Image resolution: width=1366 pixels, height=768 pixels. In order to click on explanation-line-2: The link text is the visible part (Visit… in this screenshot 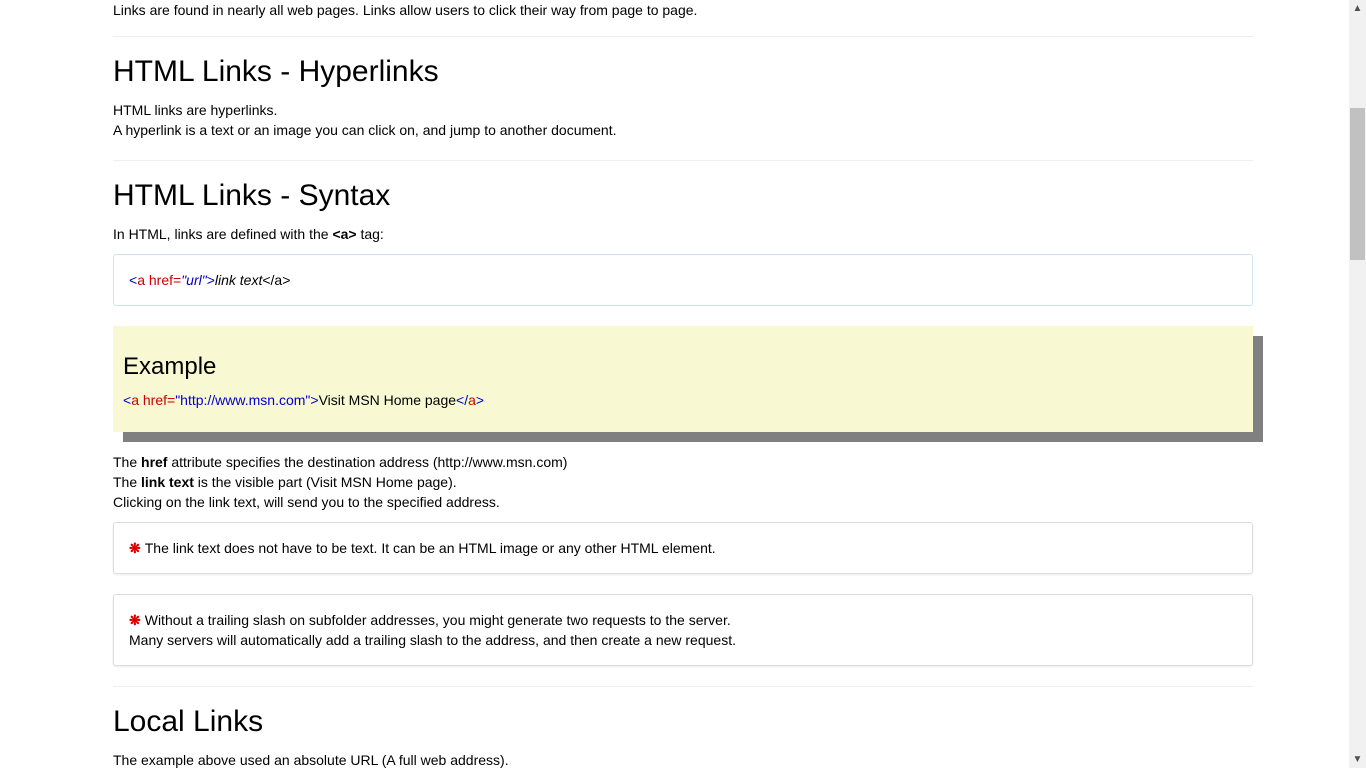, I will do `click(683, 482)`.